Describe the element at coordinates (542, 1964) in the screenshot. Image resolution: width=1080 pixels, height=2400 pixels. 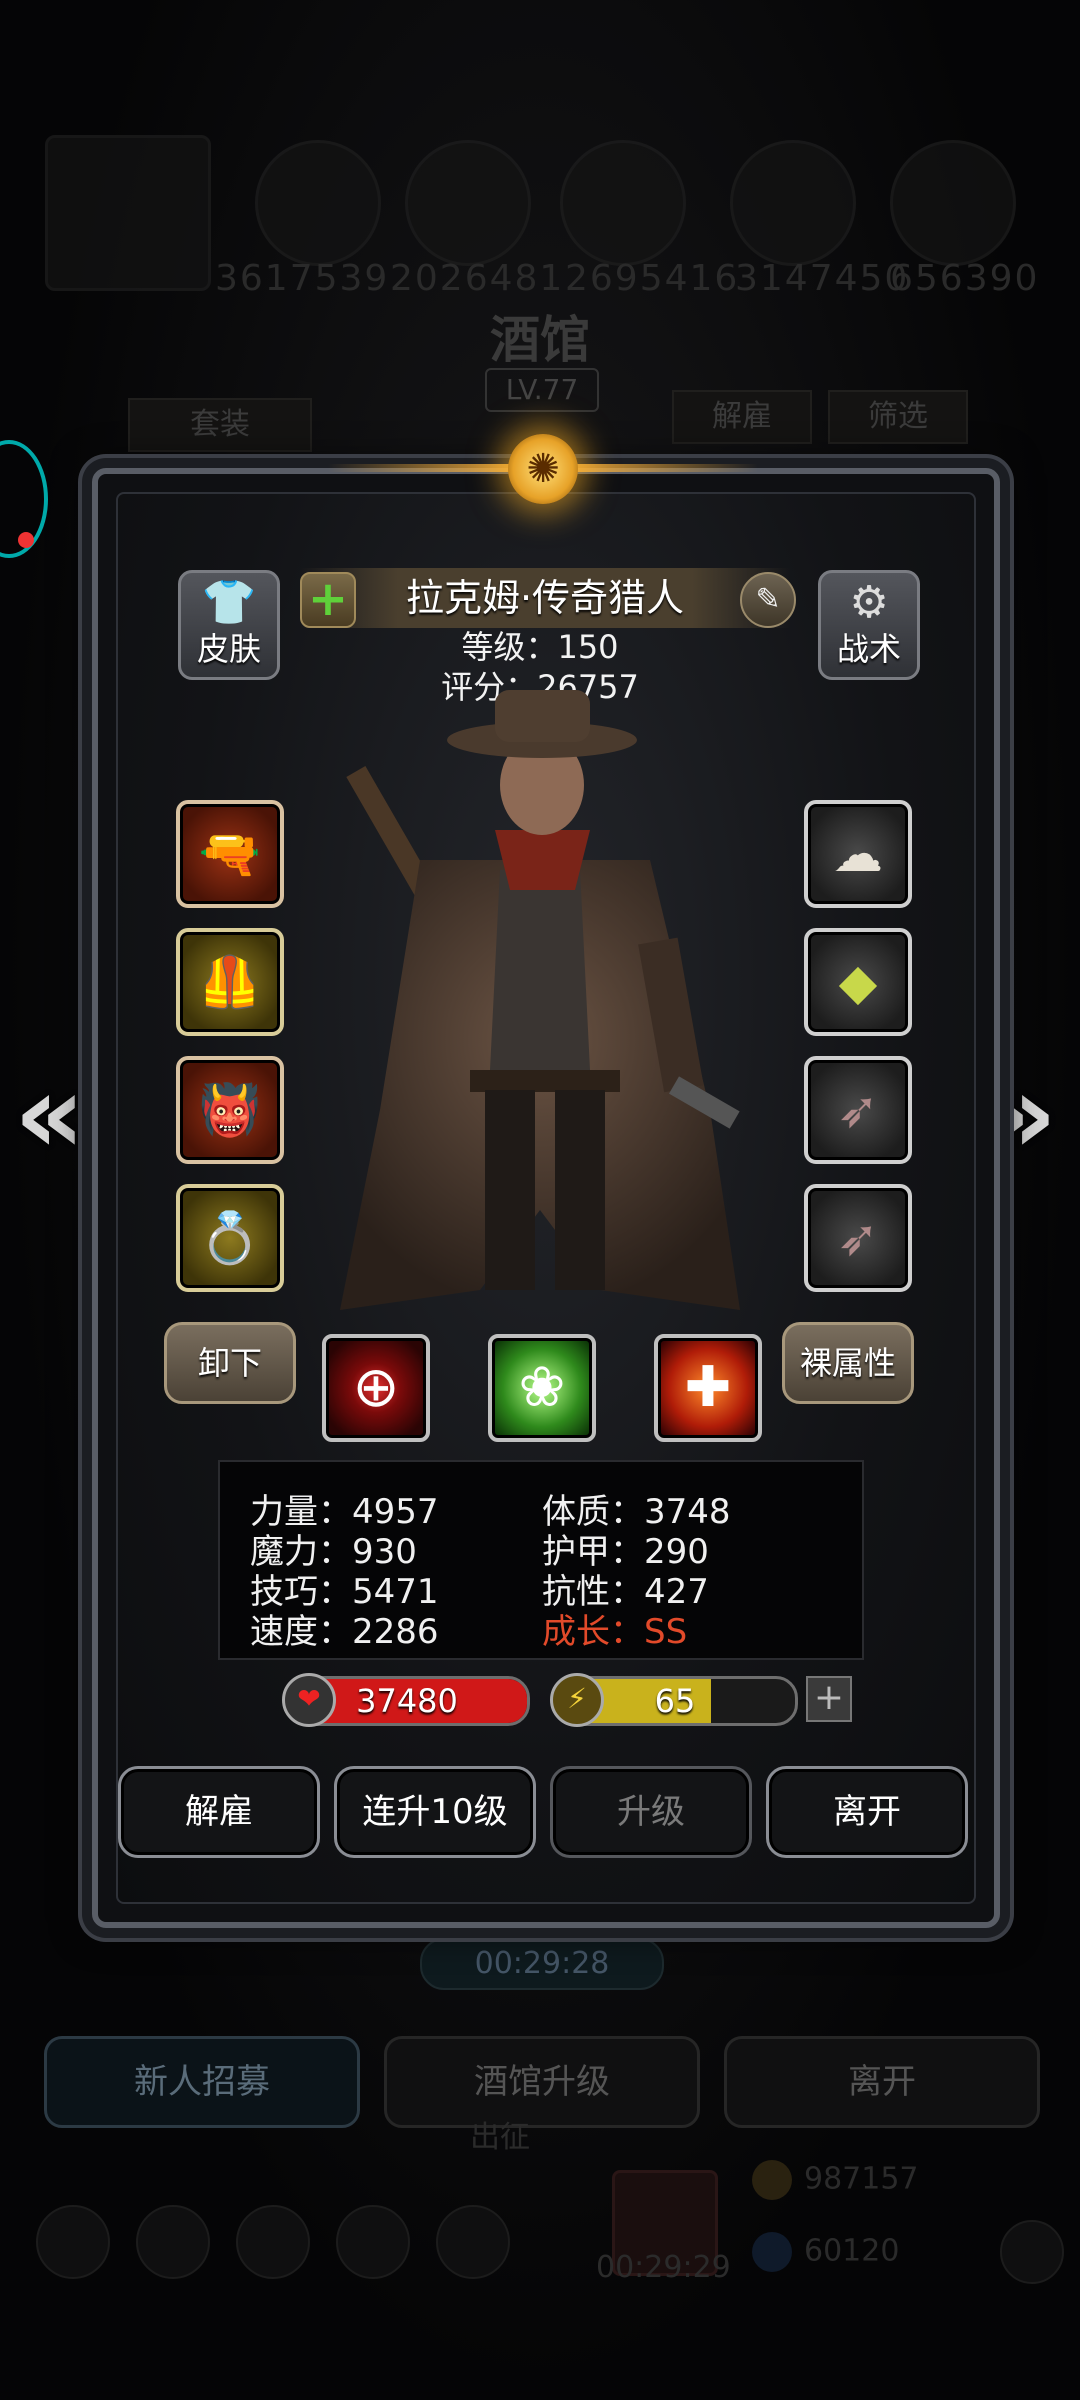
I see `background-timer: 00:29:28` at that location.